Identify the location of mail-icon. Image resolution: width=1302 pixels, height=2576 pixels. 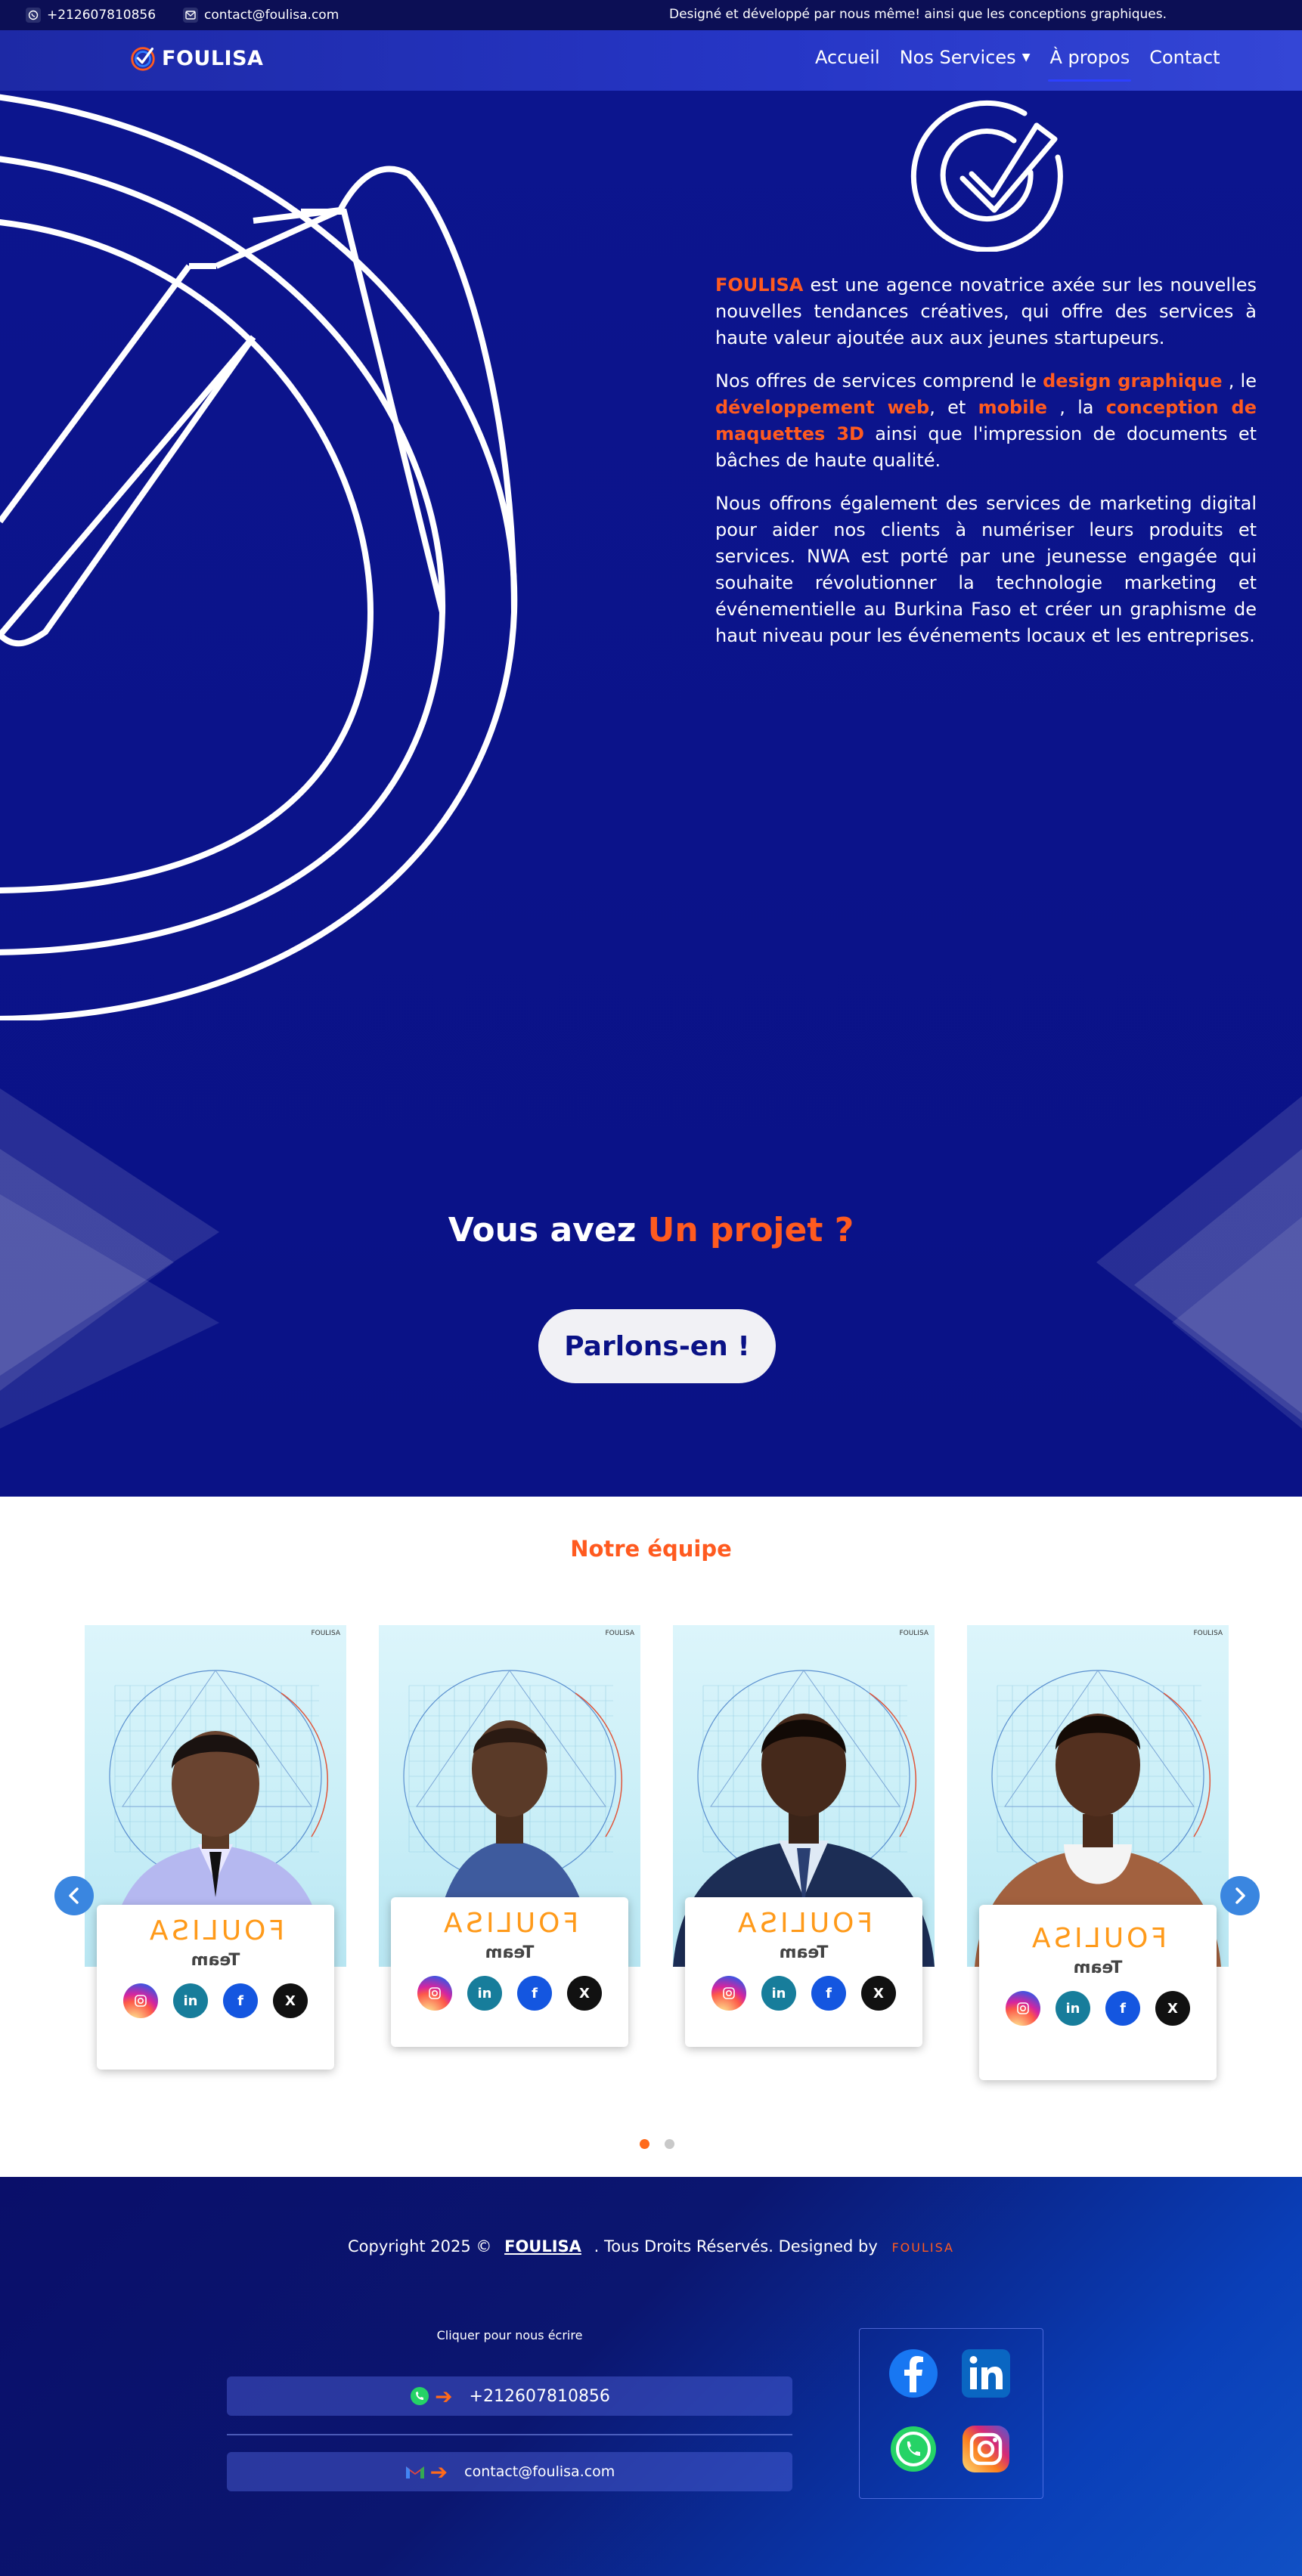
(191, 15).